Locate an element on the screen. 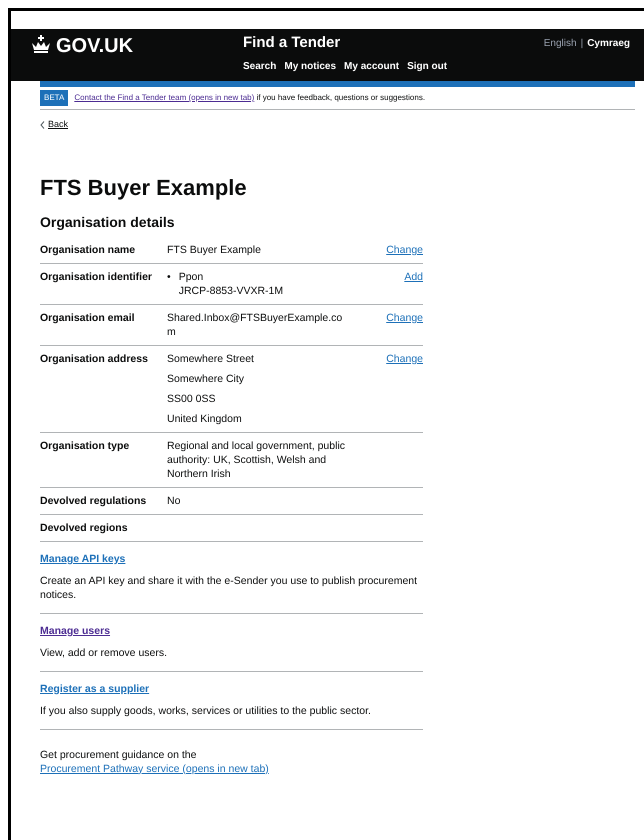 This screenshot has width=644, height=840. address-line: United Kingdom is located at coordinates (205, 419).